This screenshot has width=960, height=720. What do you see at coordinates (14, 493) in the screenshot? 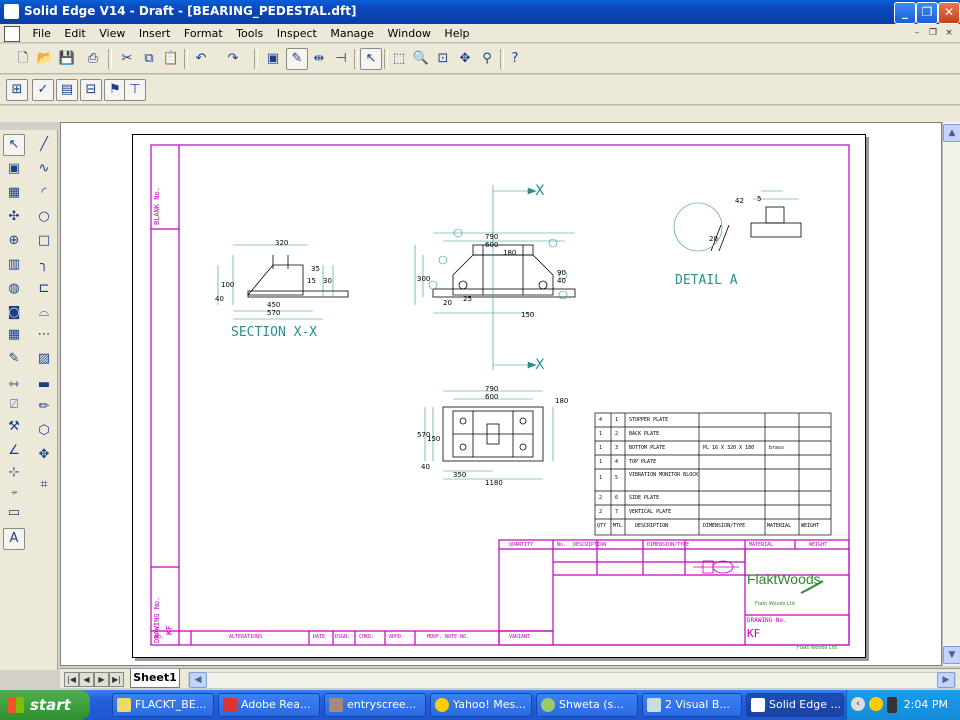
I see `connector-tool-icon: ⍆` at bounding box center [14, 493].